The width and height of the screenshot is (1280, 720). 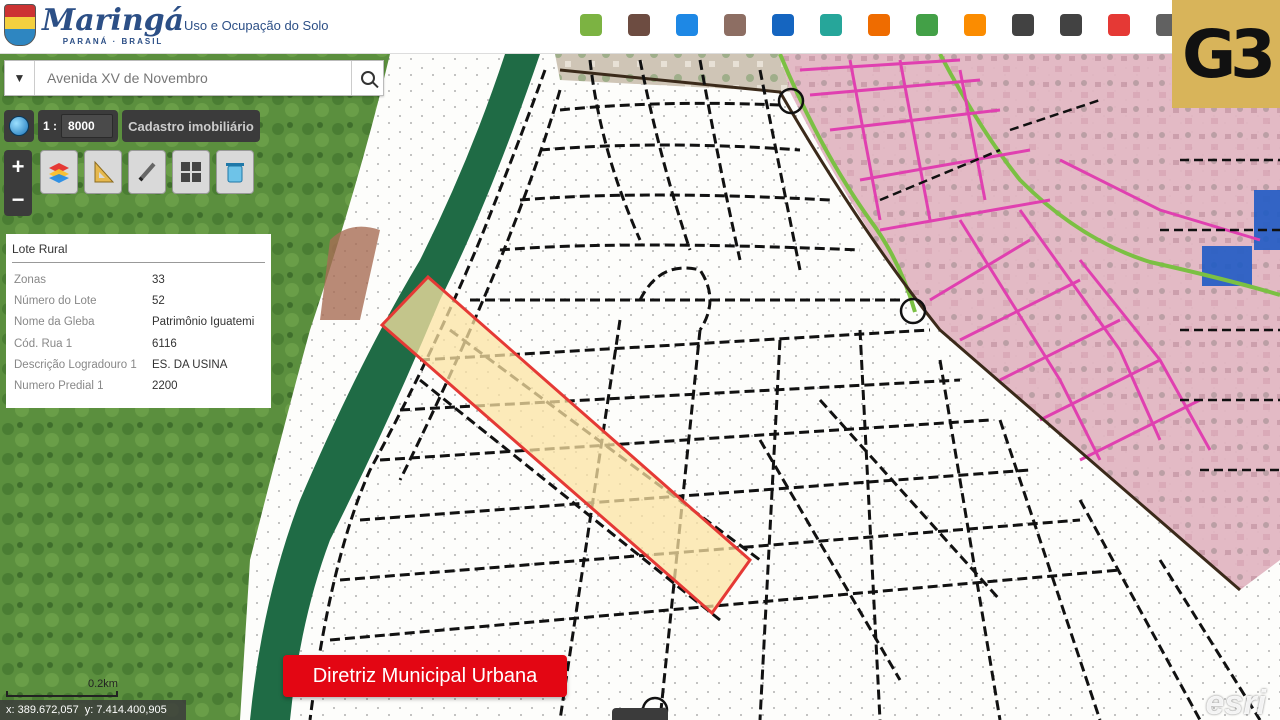 I want to click on info-value: ES. DA USINA, so click(x=190, y=364).